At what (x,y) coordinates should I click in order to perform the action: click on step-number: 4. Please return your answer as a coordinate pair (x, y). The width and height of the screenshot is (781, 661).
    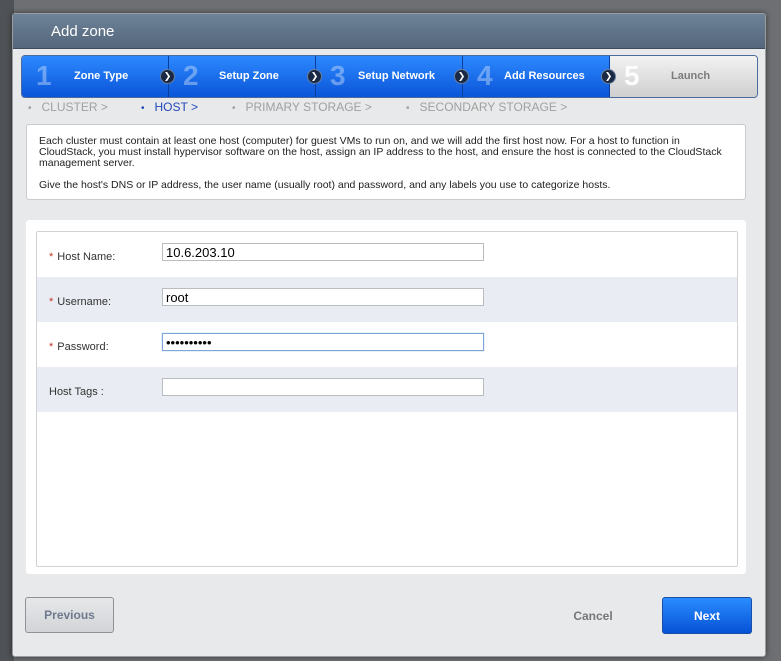
    Looking at the image, I should click on (485, 75).